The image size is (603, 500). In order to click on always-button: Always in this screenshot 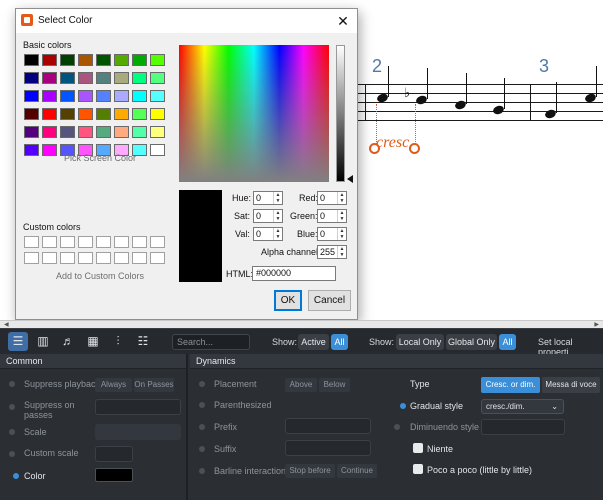, I will do `click(113, 385)`.